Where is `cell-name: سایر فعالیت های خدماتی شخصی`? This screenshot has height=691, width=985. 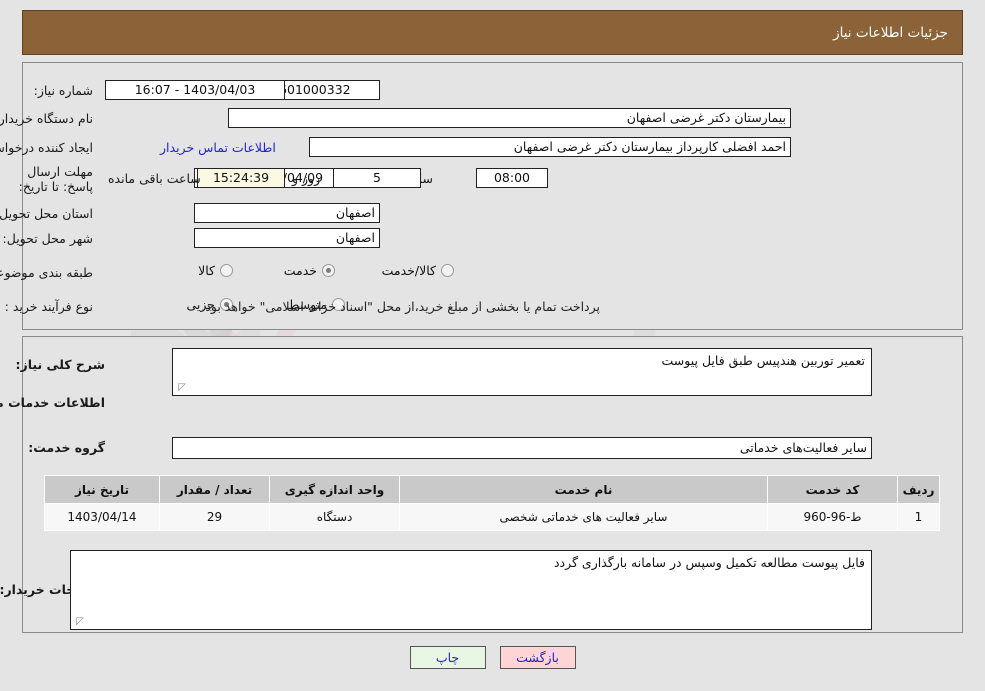
cell-name: سایر فعالیت های خدماتی شخصی is located at coordinates (583, 517).